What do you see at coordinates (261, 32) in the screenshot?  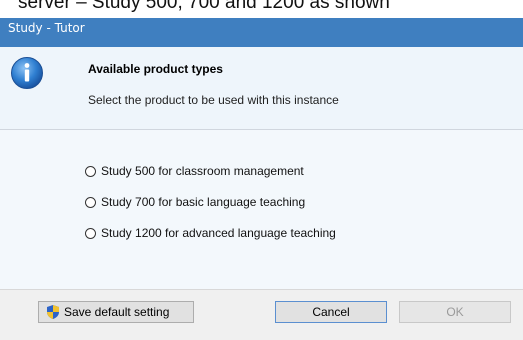 I see `window-titlebar: Study - Tutor` at bounding box center [261, 32].